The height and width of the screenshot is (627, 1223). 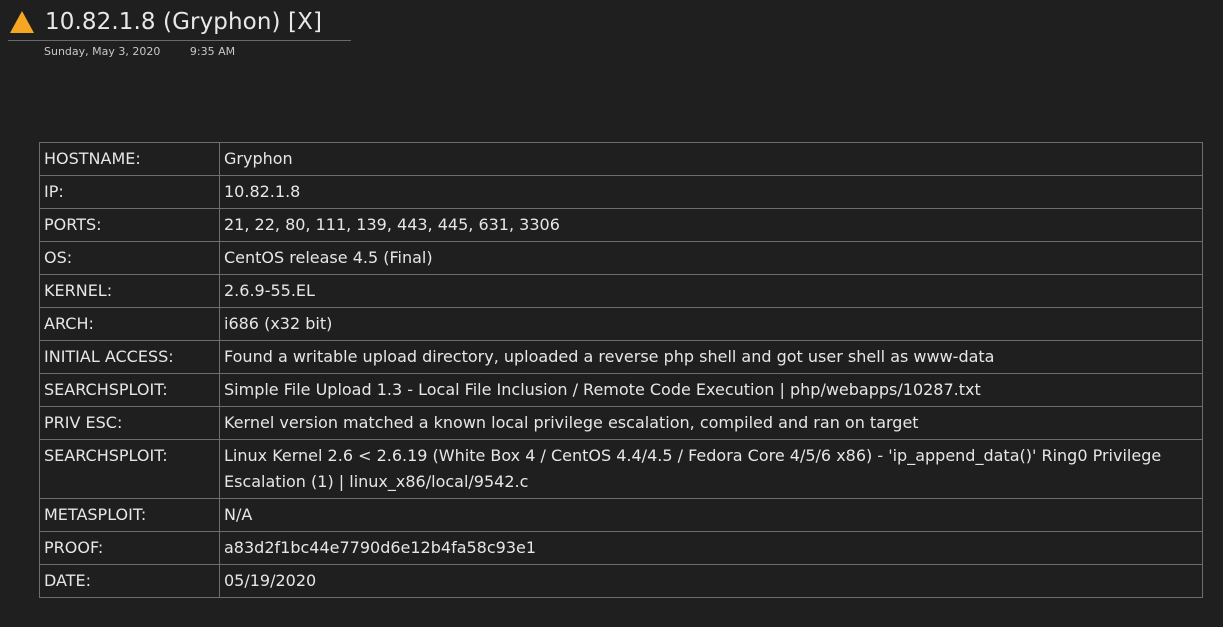 I want to click on row-value: i686 (x32 bit), so click(x=711, y=324).